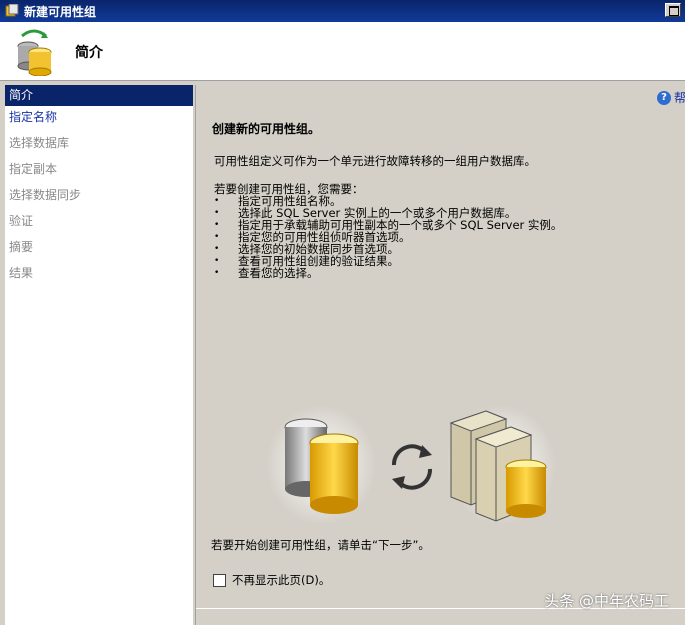 Image resolution: width=685 pixels, height=625 pixels. I want to click on sidebar-item-specify-name: 指定名称, so click(99, 119).